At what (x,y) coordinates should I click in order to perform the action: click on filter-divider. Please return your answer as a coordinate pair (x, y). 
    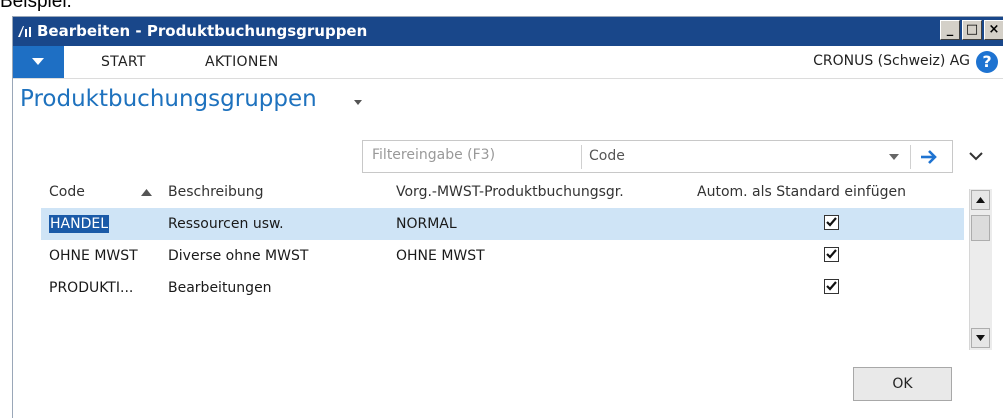
    Looking at the image, I should click on (581, 157).